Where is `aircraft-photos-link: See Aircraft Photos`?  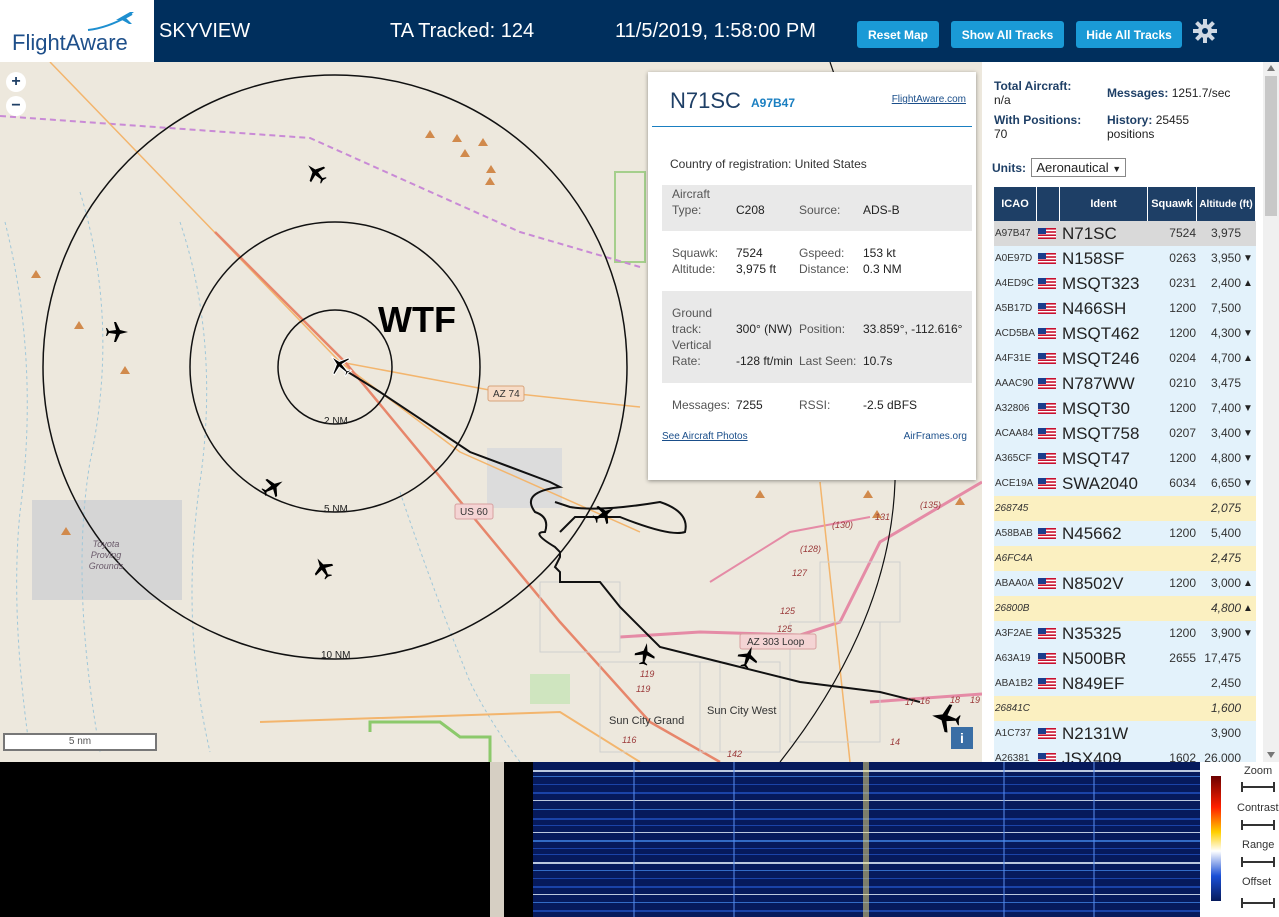 aircraft-photos-link: See Aircraft Photos is located at coordinates (705, 436).